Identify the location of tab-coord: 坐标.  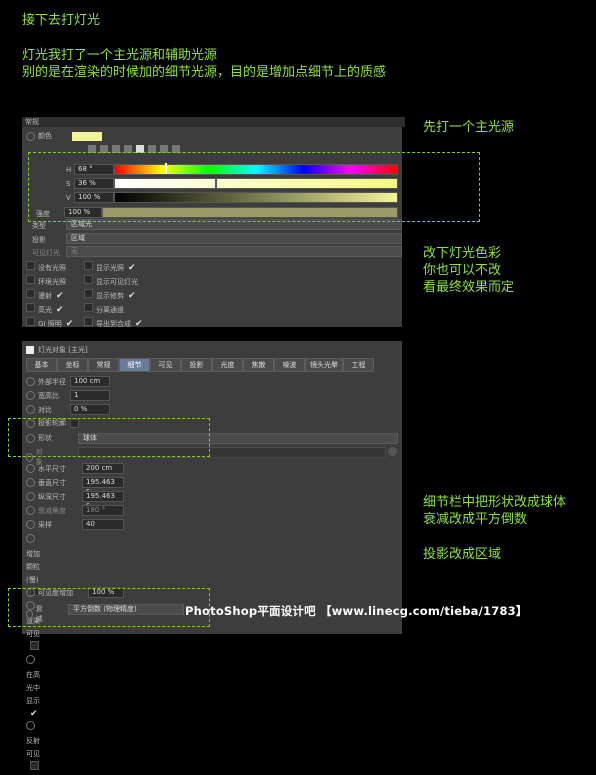
(72, 365).